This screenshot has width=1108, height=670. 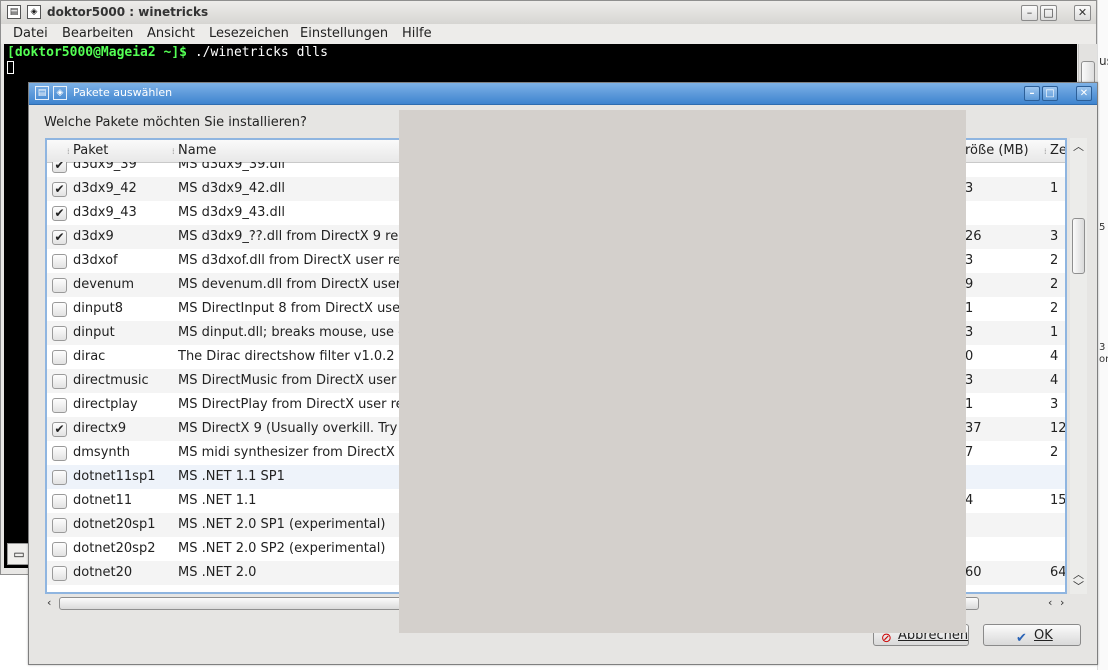 I want to click on menu-ansicht: Ansicht, so click(x=171, y=33).